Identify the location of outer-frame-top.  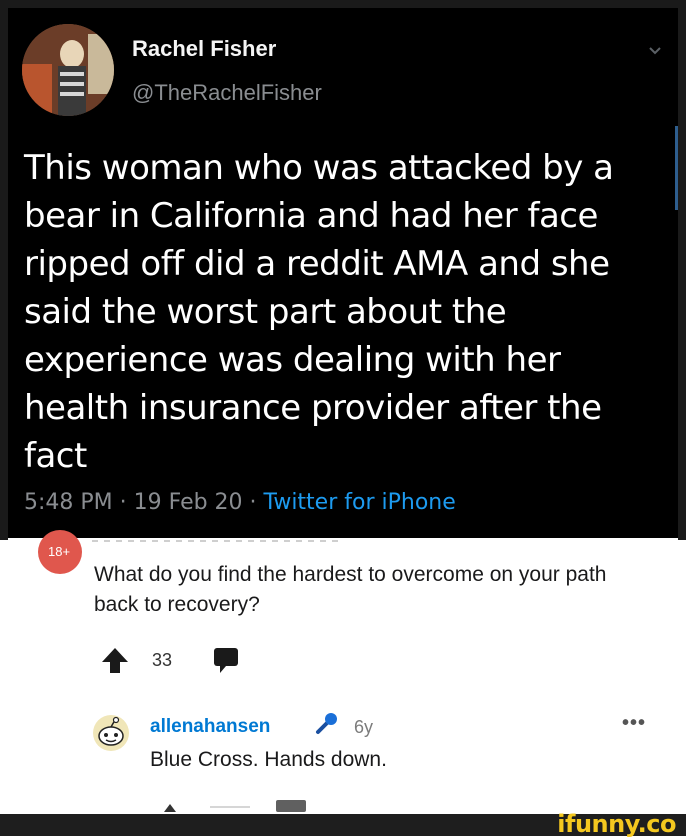
(343, 4).